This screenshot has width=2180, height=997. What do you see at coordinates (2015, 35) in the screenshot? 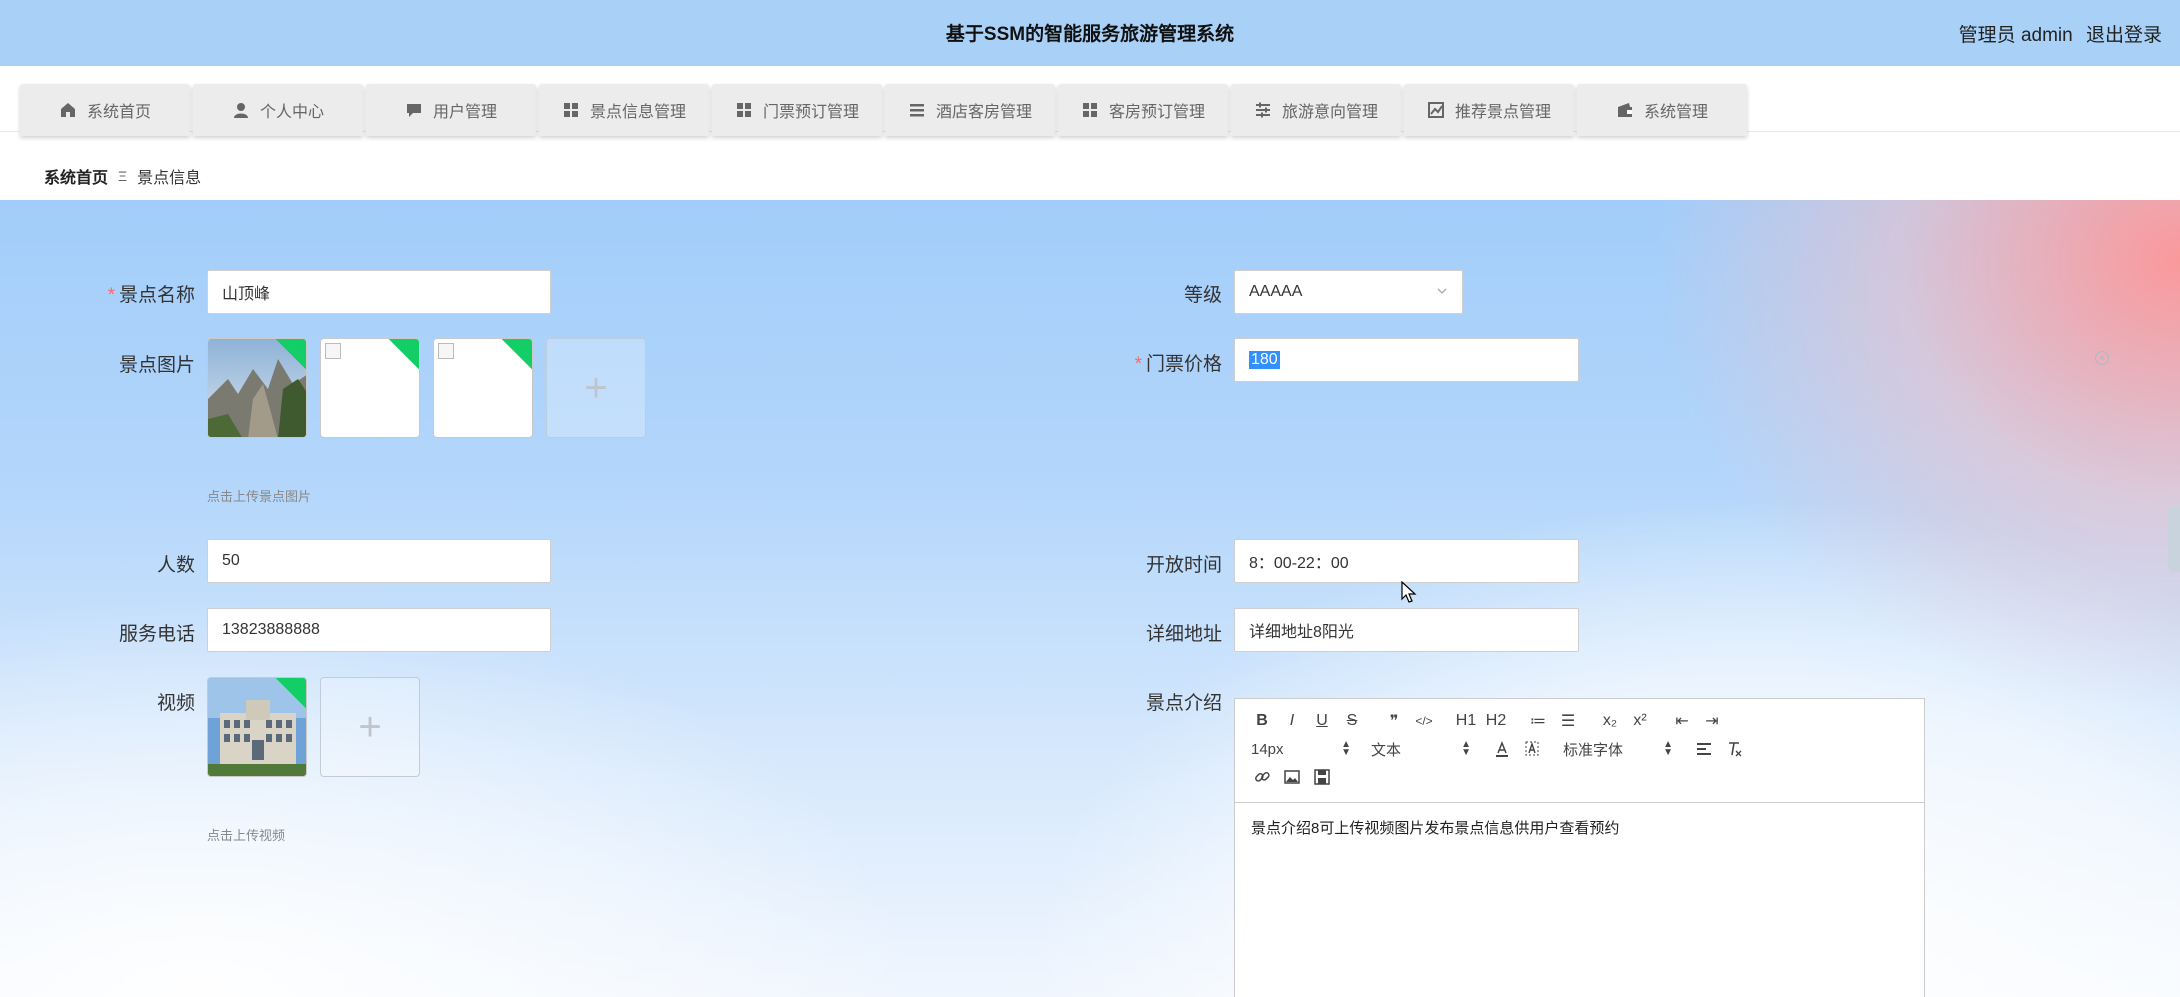
I see `current-user-label: 管理员 admin` at bounding box center [2015, 35].